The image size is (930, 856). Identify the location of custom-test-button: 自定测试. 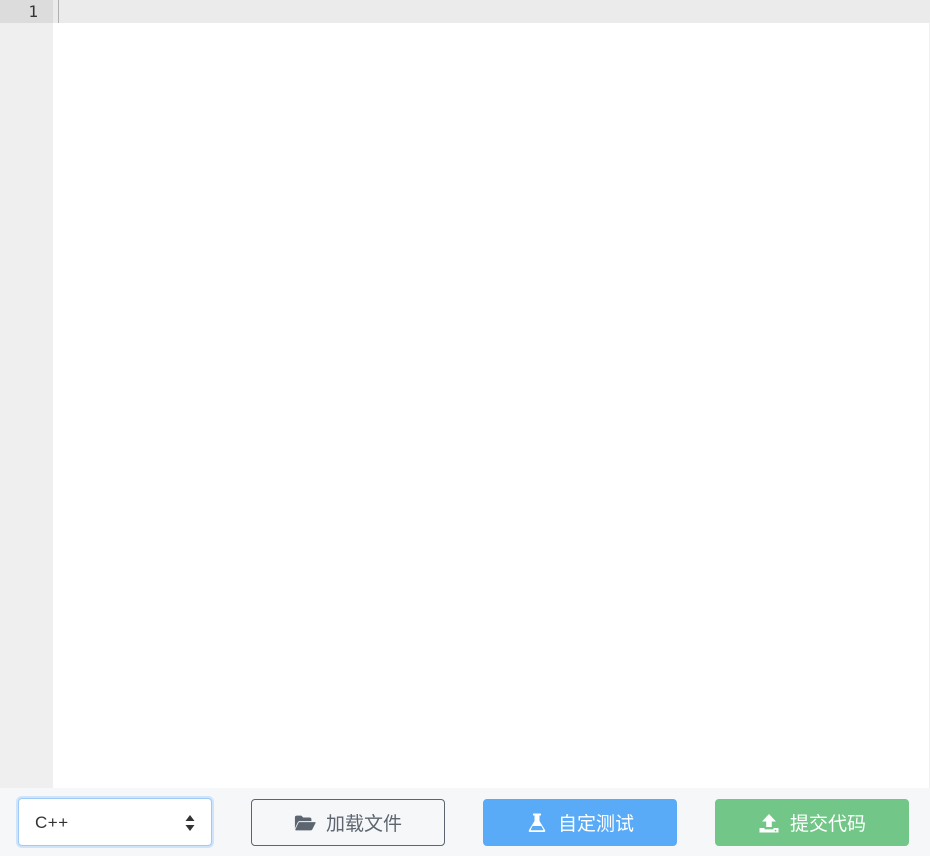
(580, 822).